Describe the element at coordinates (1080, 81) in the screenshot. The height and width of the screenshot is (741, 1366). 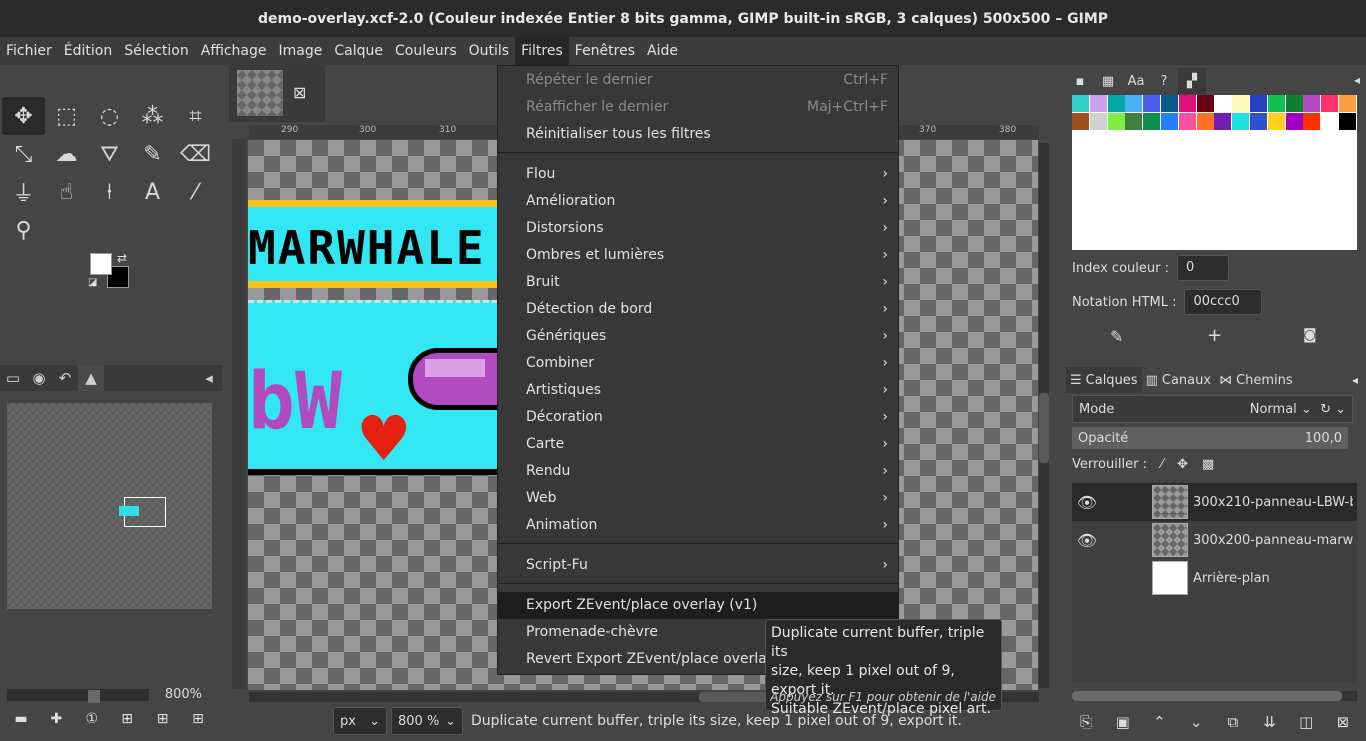
I see `brush-tab-icon: ▪` at that location.